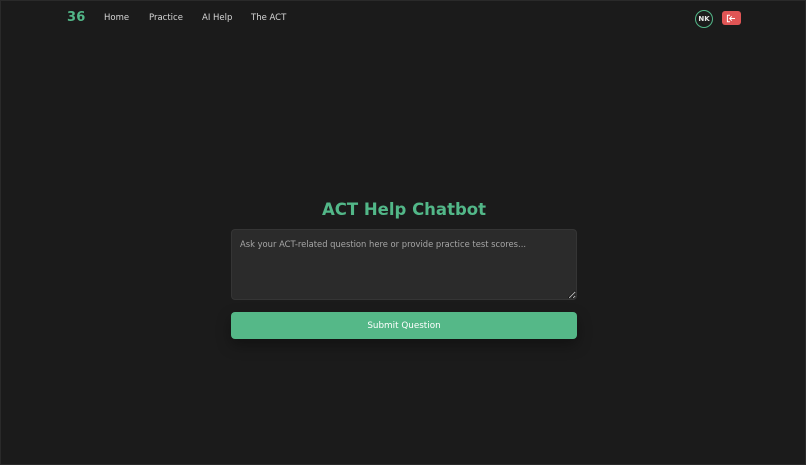  What do you see at coordinates (76, 17) in the screenshot?
I see `logo: 36` at bounding box center [76, 17].